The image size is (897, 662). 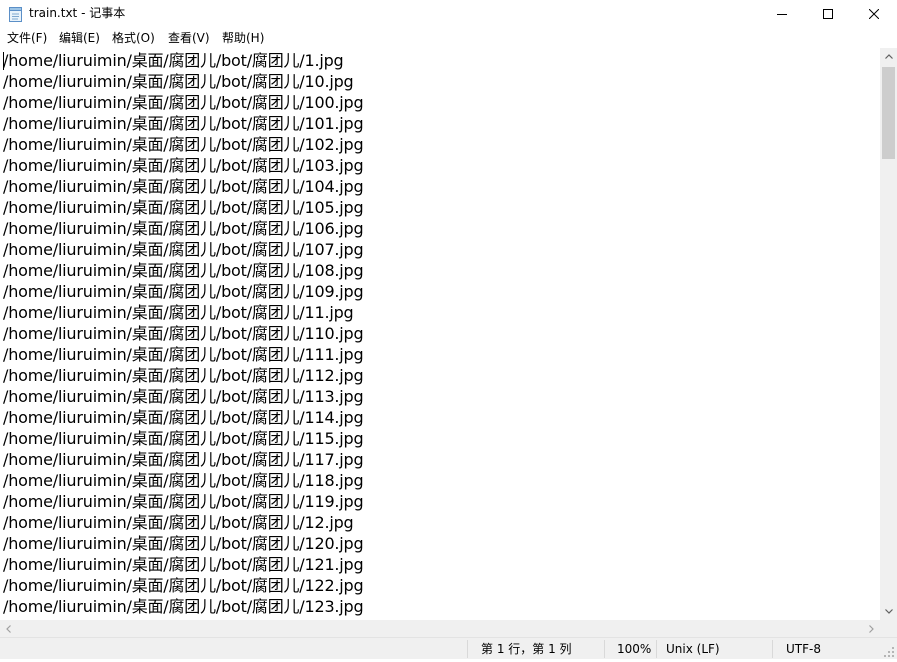 I want to click on scroll-left-button, so click(x=8, y=628).